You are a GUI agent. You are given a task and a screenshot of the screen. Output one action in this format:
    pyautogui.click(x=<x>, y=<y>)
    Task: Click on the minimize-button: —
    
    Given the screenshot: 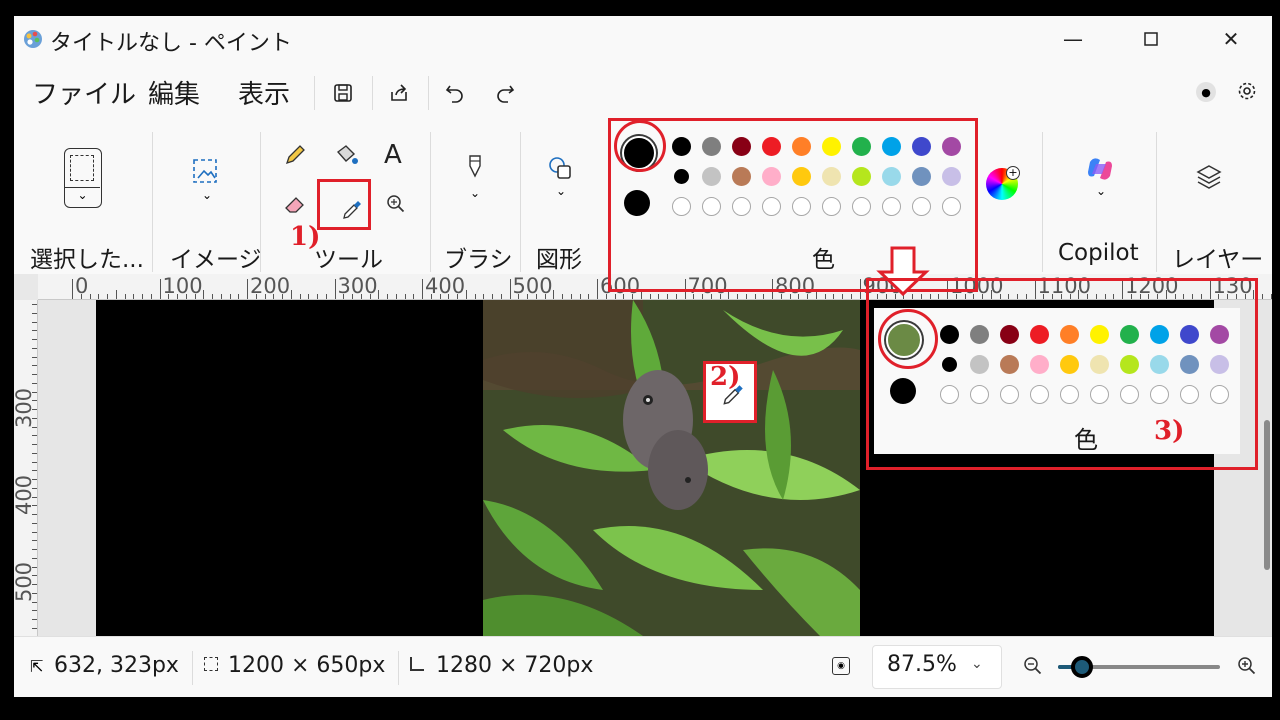 What is the action you would take?
    pyautogui.click(x=1073, y=39)
    